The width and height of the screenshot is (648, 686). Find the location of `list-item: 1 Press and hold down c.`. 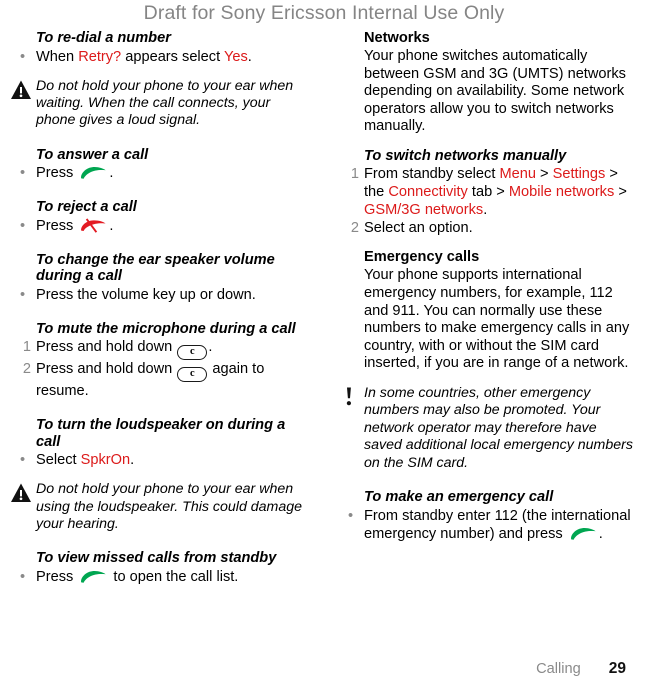

list-item: 1 Press and hold down c. is located at coordinates (167, 349).